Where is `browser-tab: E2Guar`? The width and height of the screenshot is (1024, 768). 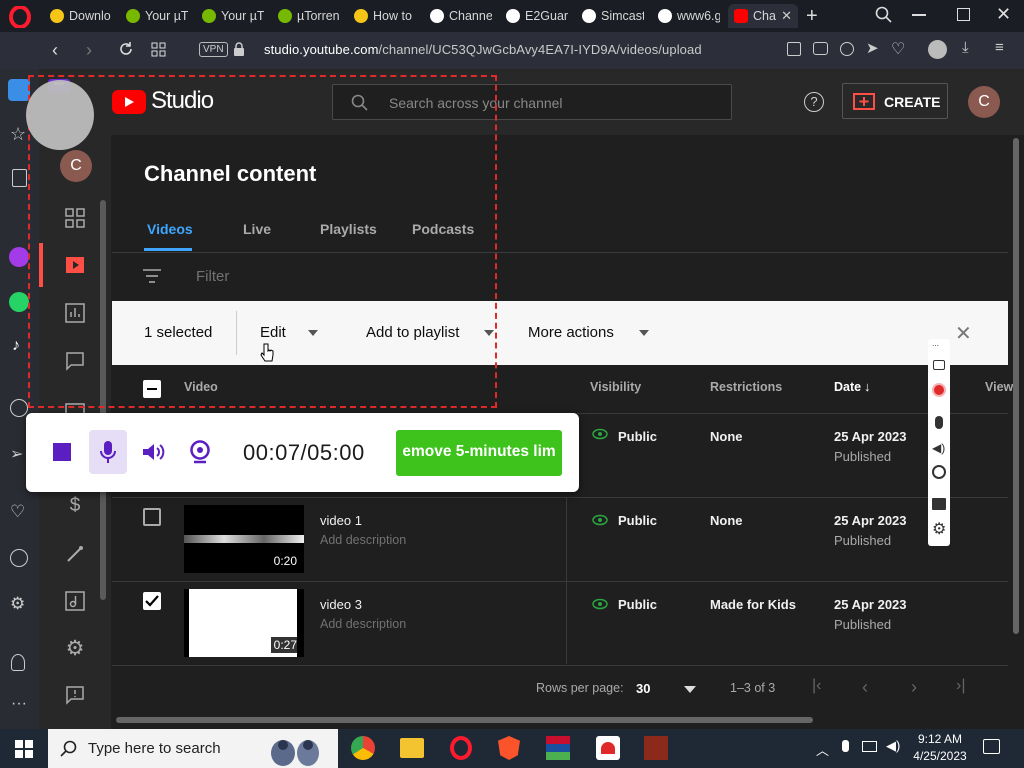 browser-tab: E2Guar is located at coordinates (537, 16).